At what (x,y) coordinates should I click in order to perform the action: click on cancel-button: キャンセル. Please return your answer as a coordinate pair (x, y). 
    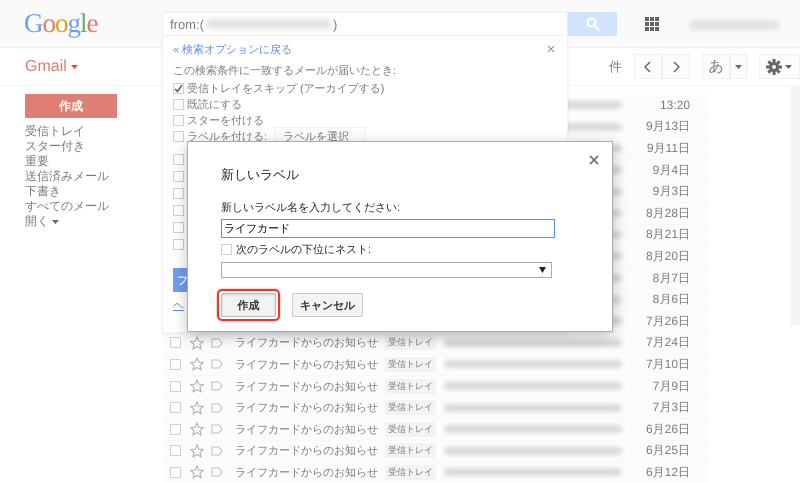
    Looking at the image, I should click on (327, 305).